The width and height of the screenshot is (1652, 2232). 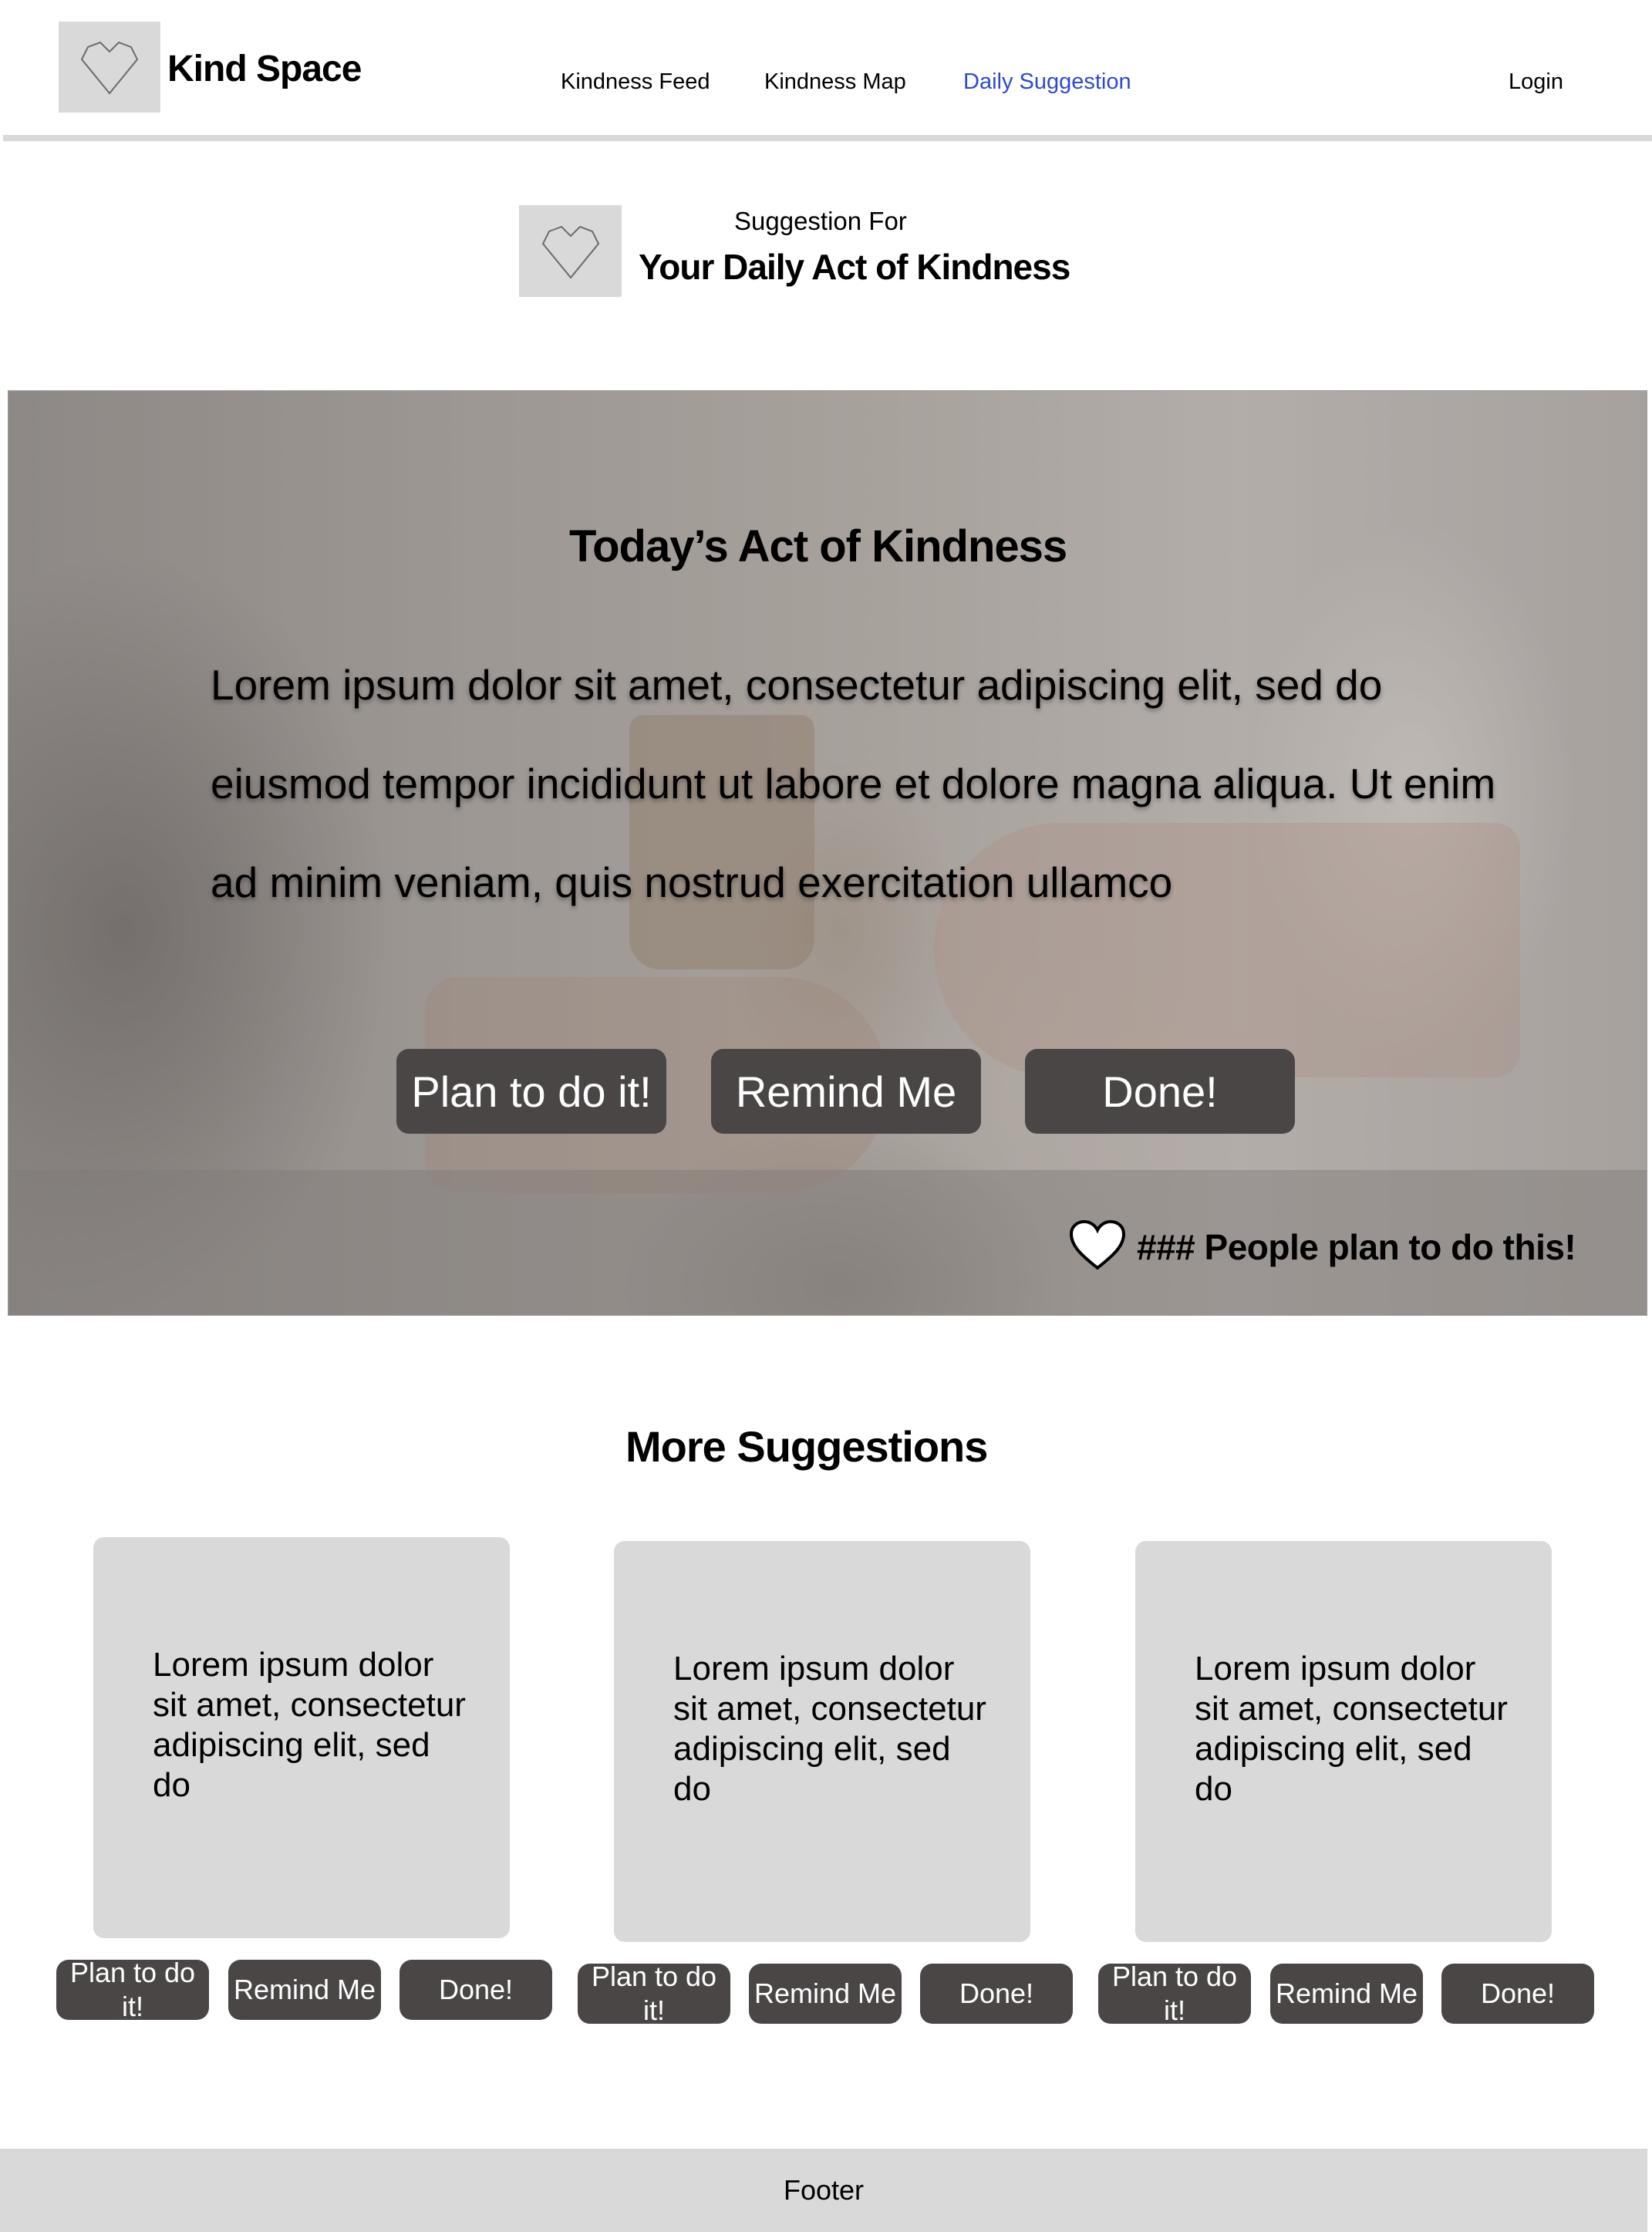 I want to click on footer-label: Footer, so click(x=825, y=2190).